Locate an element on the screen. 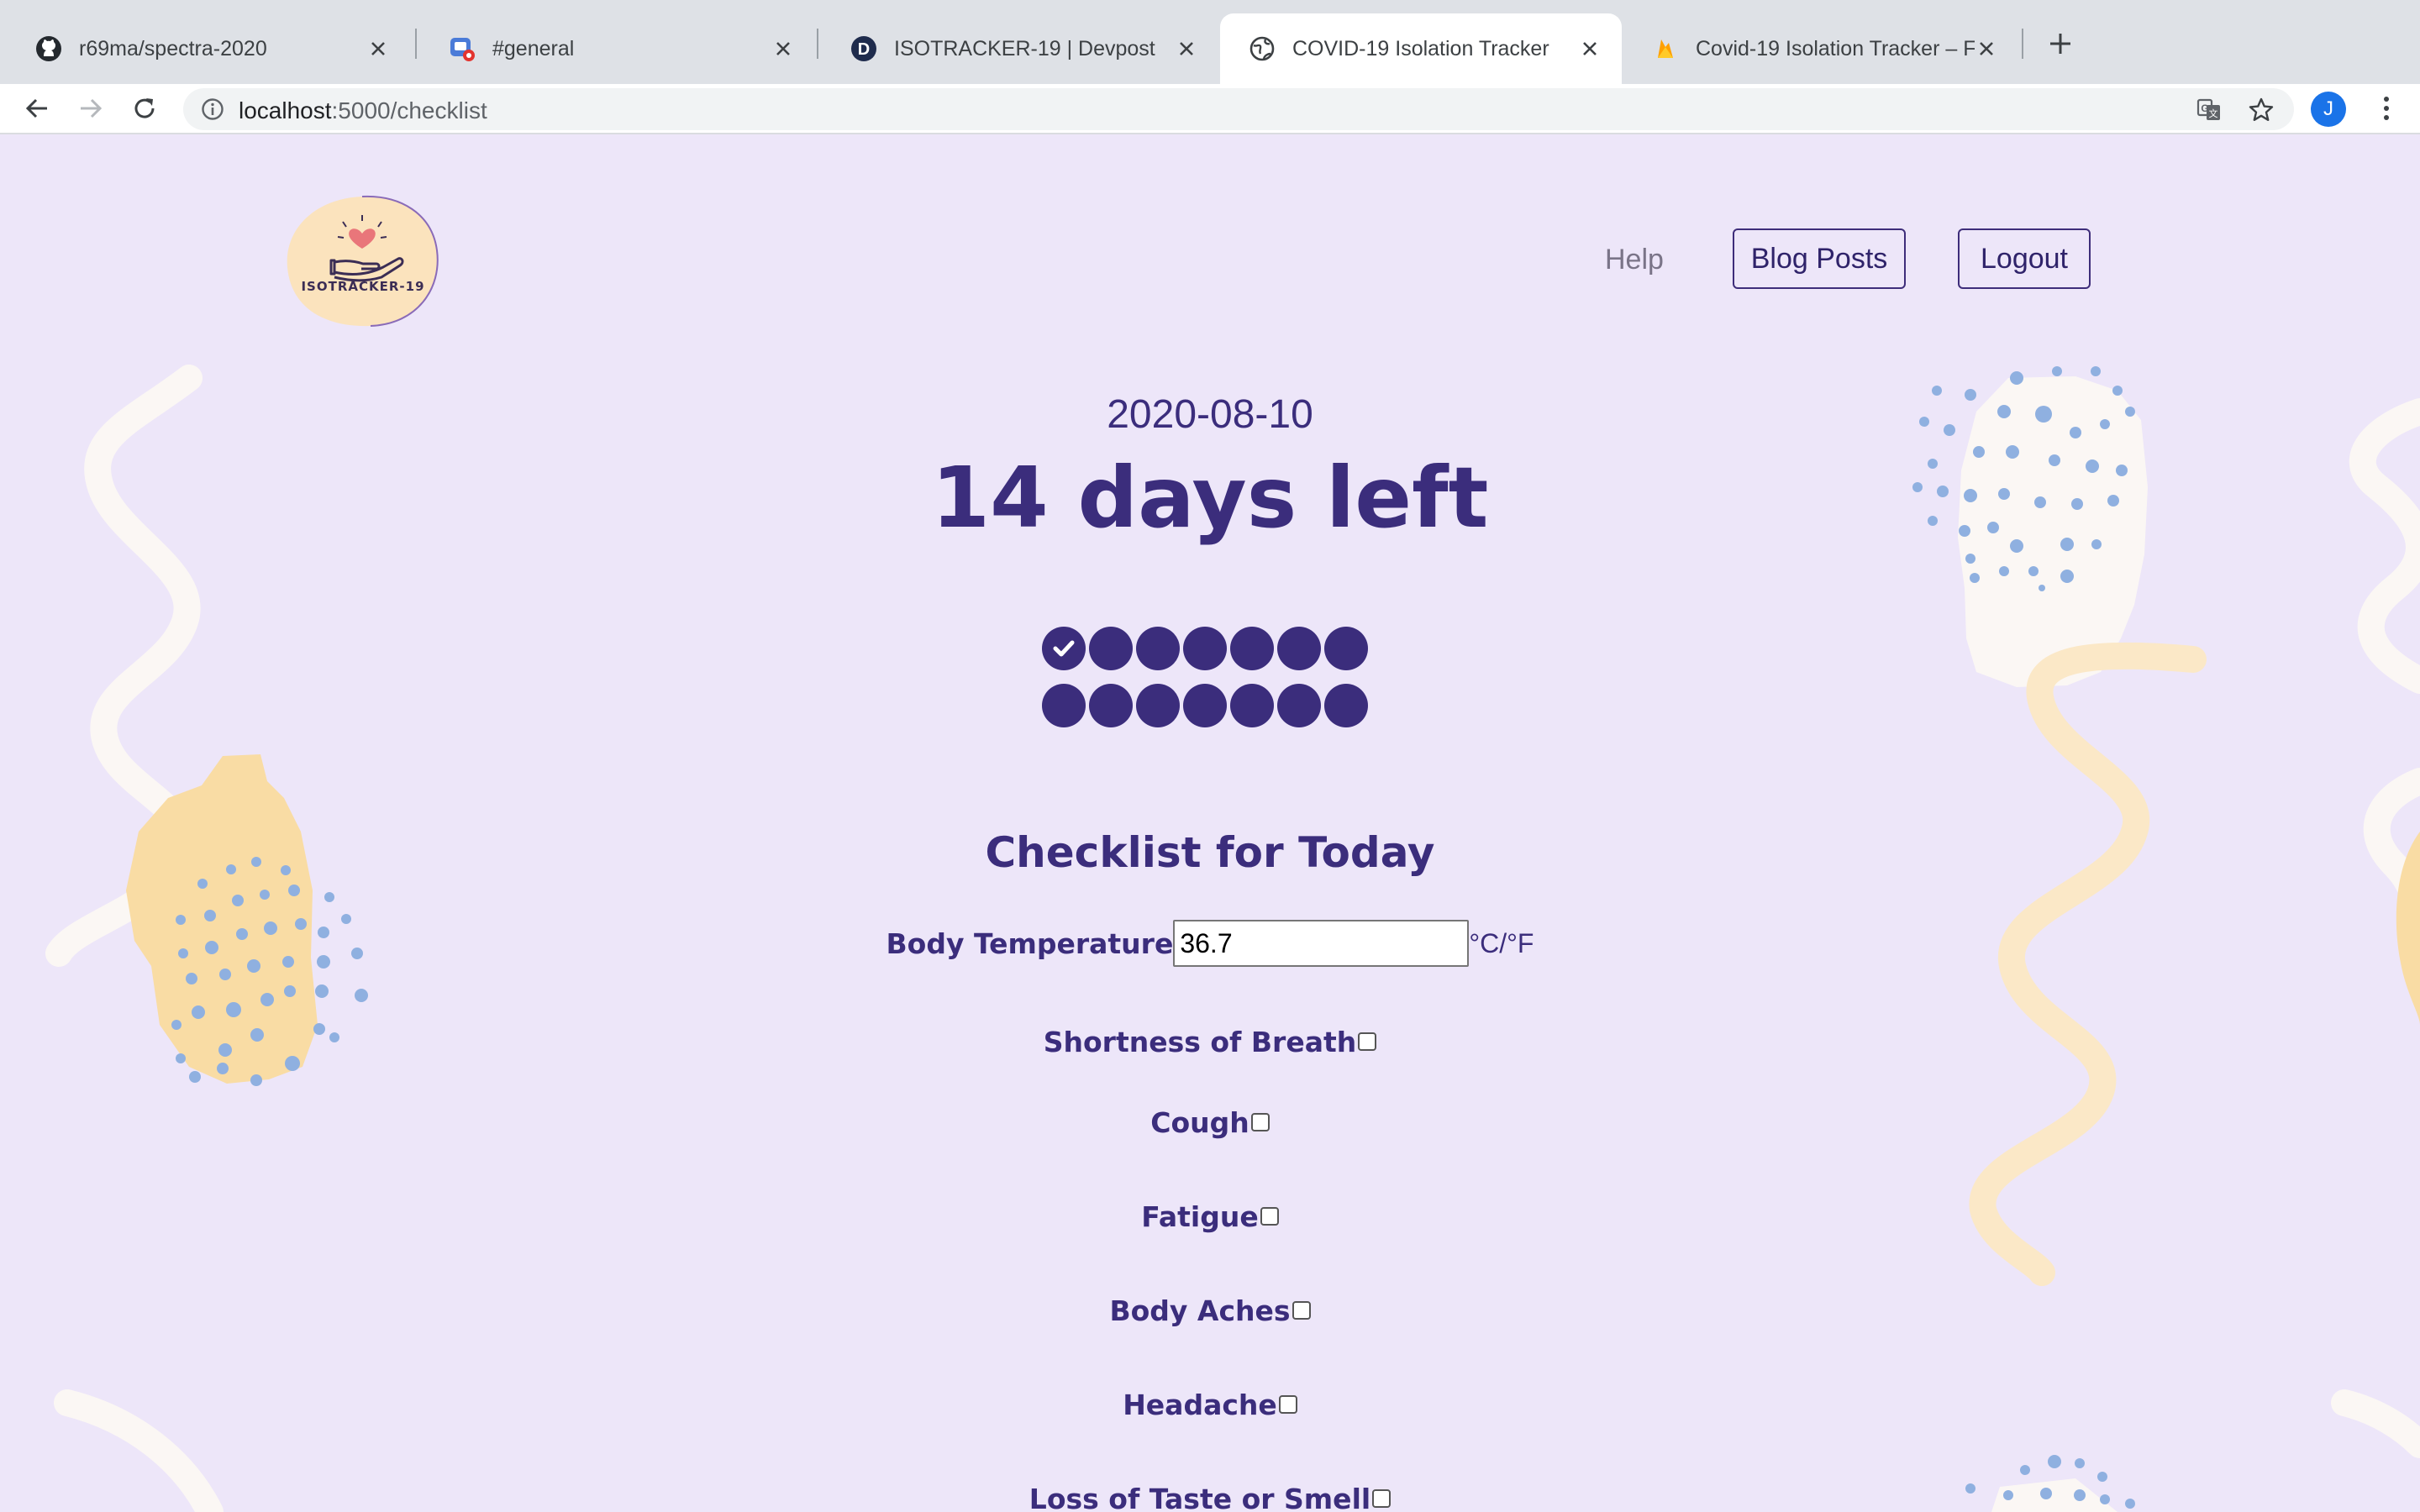 This screenshot has width=2420, height=1512. symptom-row: Loss of Taste or Smell is located at coordinates (1210, 1495).